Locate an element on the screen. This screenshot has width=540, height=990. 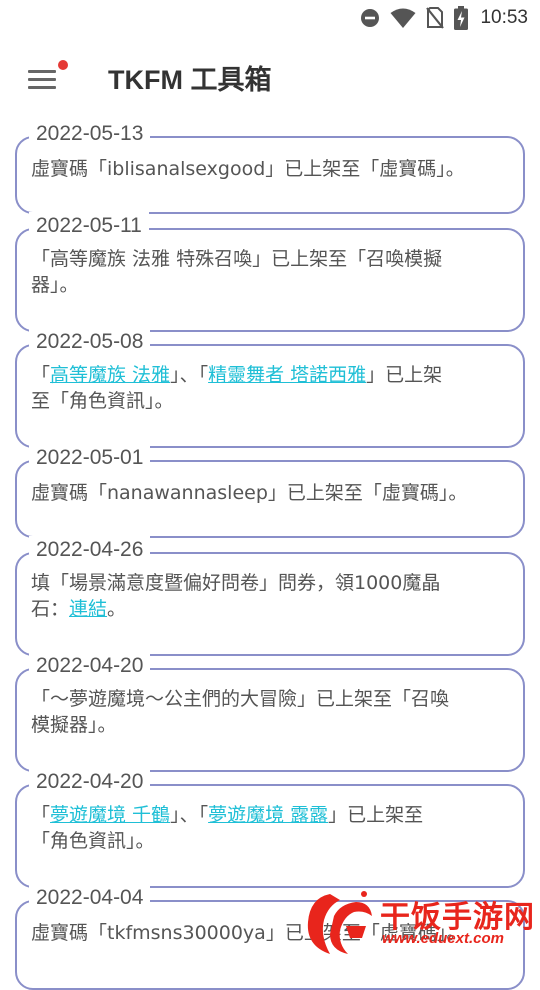
news-text: 填「場景滿意度暨偏好問卷」問券，領1000魔晶 石：連結。 is located at coordinates (270, 596).